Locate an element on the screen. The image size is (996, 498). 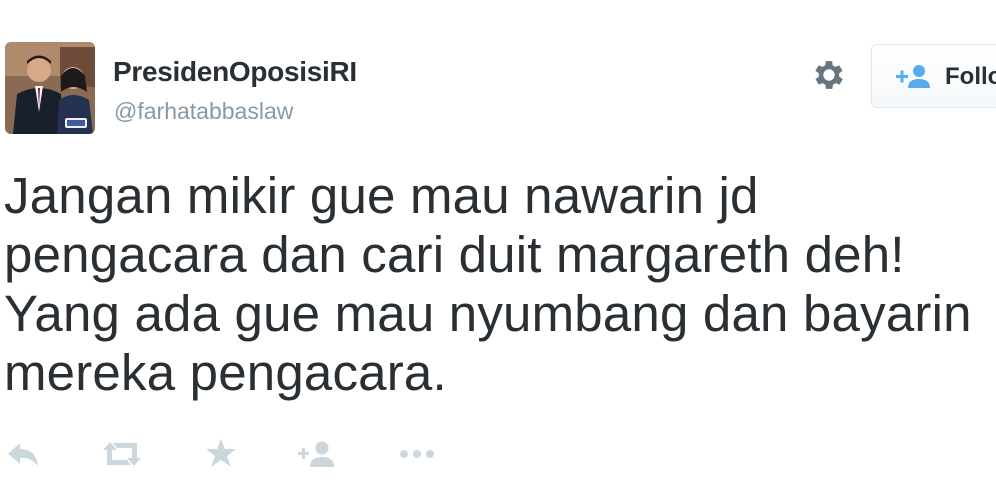
display-name: PresidenOposisiRI is located at coordinates (235, 72).